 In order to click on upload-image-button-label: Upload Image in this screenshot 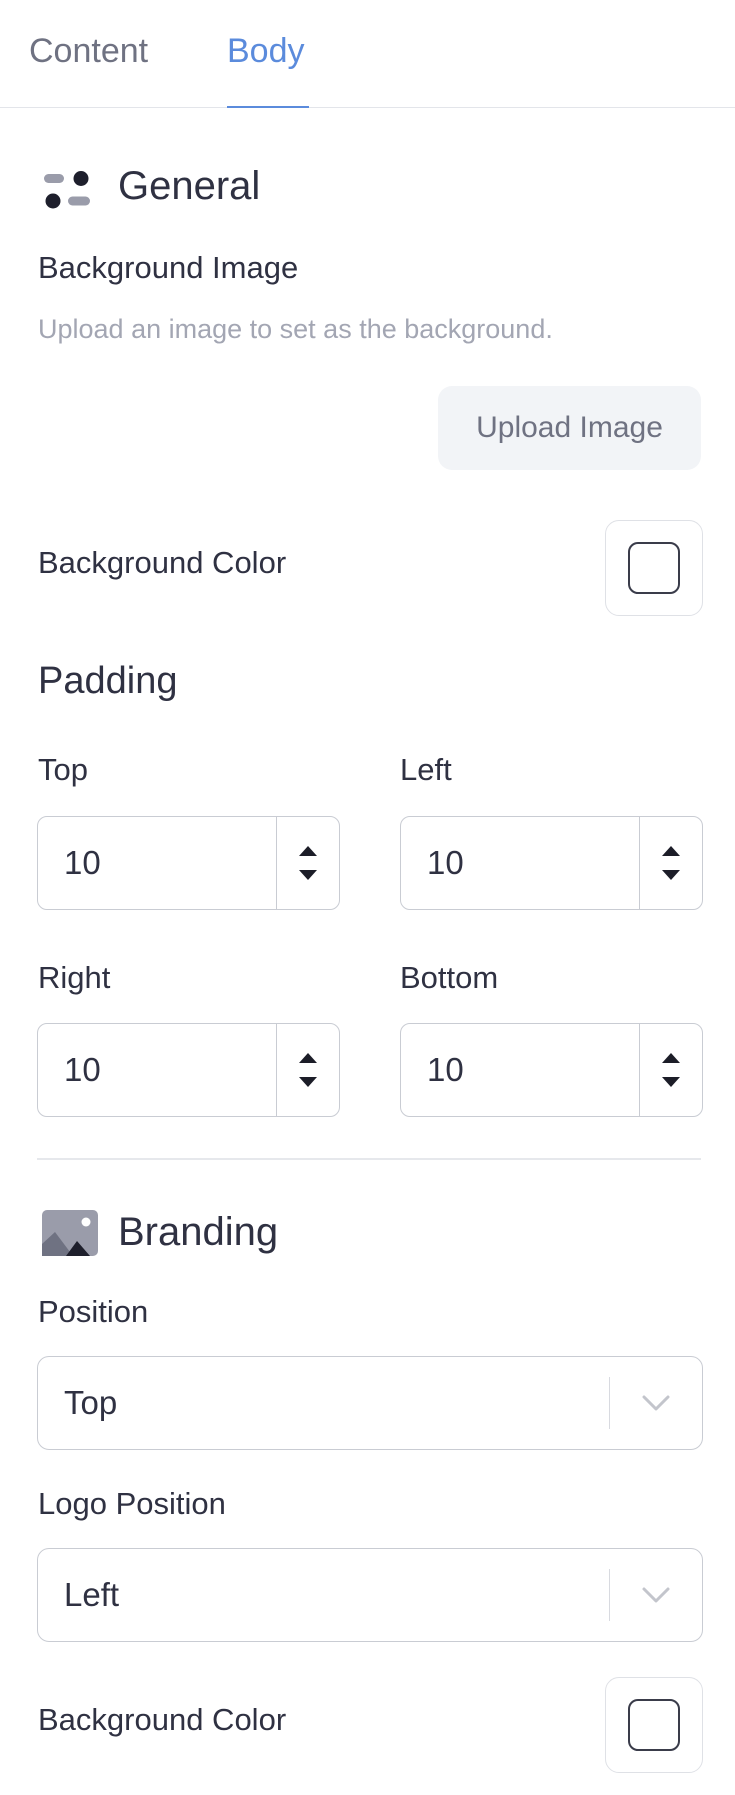, I will do `click(569, 427)`.